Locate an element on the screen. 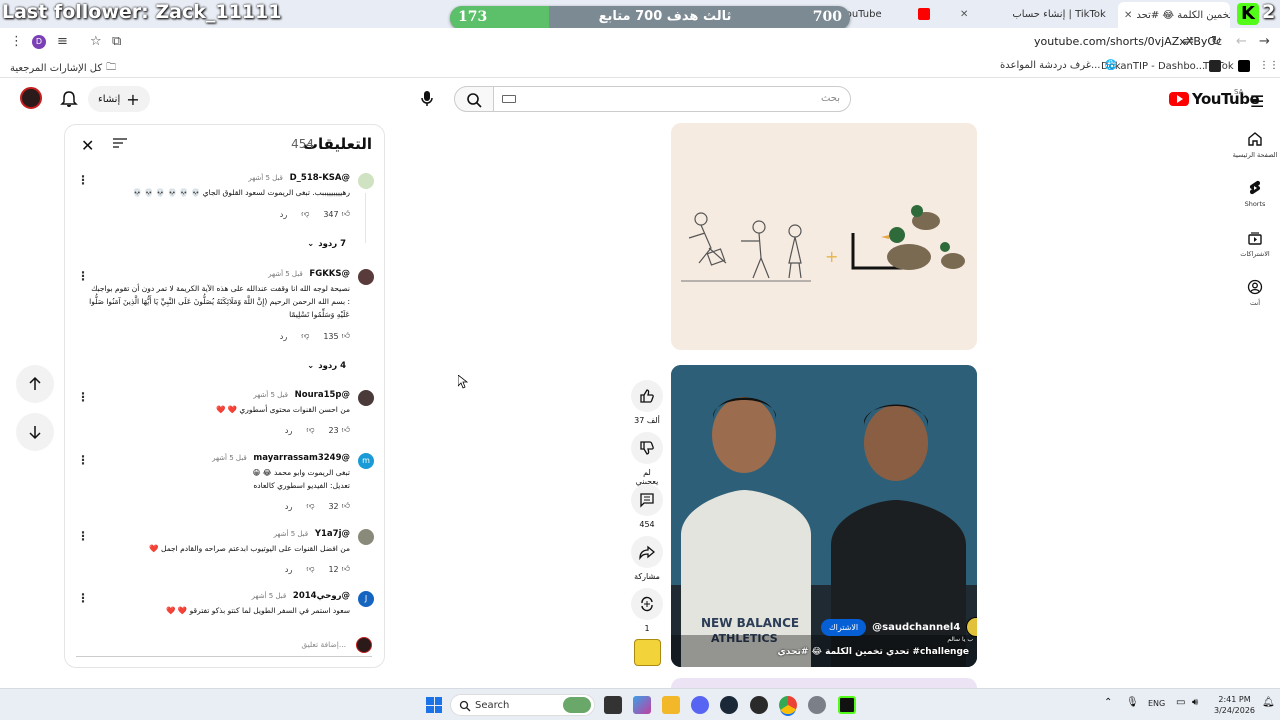 This screenshot has width=1280, height=720. share-button is located at coordinates (647, 552).